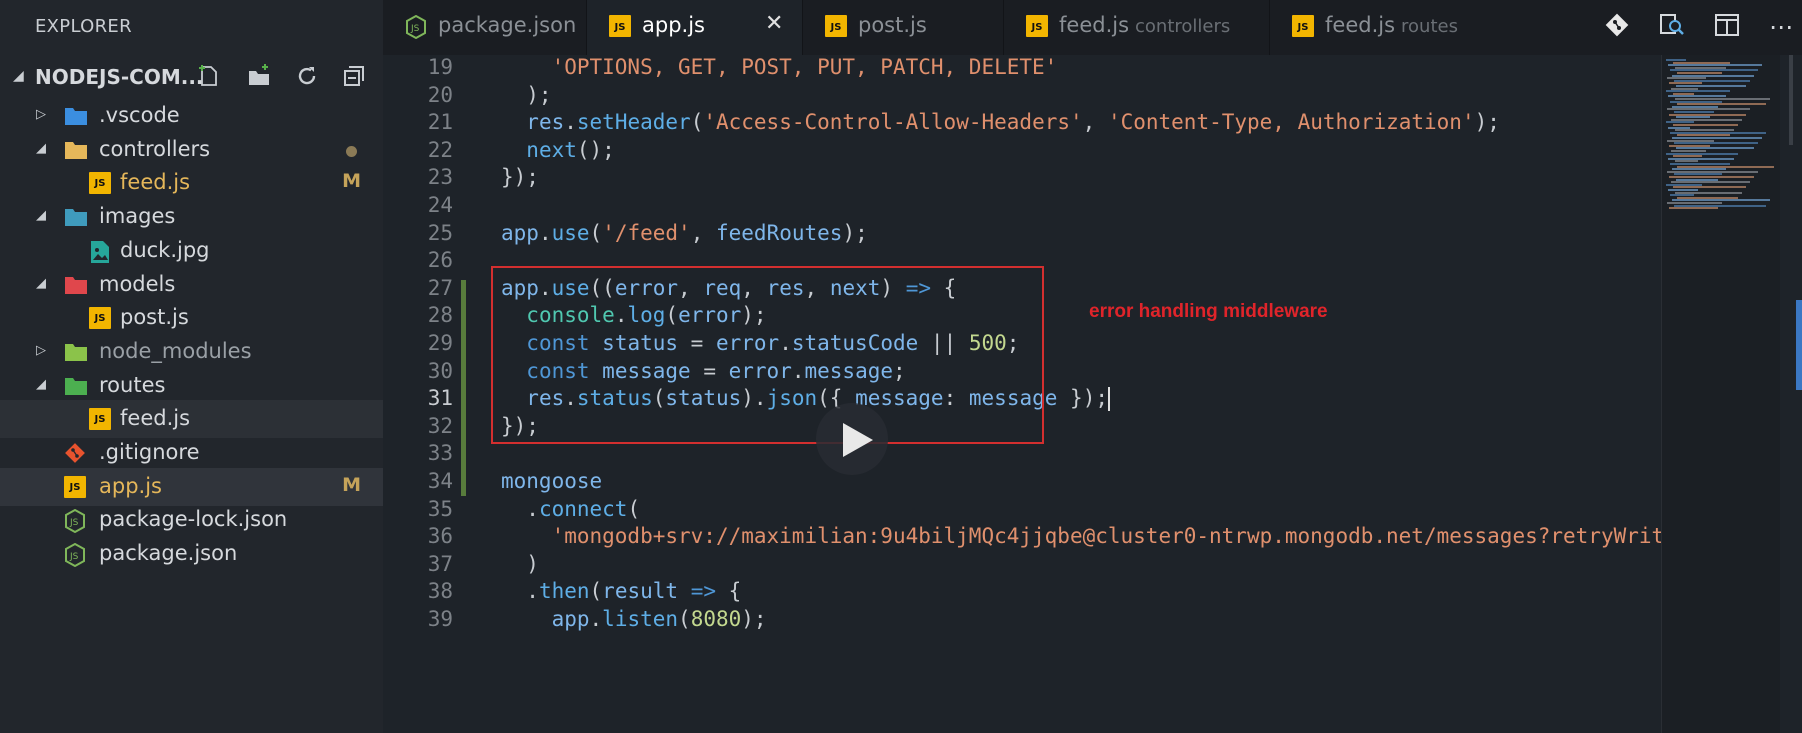 This screenshot has height=733, width=1802. Describe the element at coordinates (307, 78) in the screenshot. I see `refresh-icon` at that location.